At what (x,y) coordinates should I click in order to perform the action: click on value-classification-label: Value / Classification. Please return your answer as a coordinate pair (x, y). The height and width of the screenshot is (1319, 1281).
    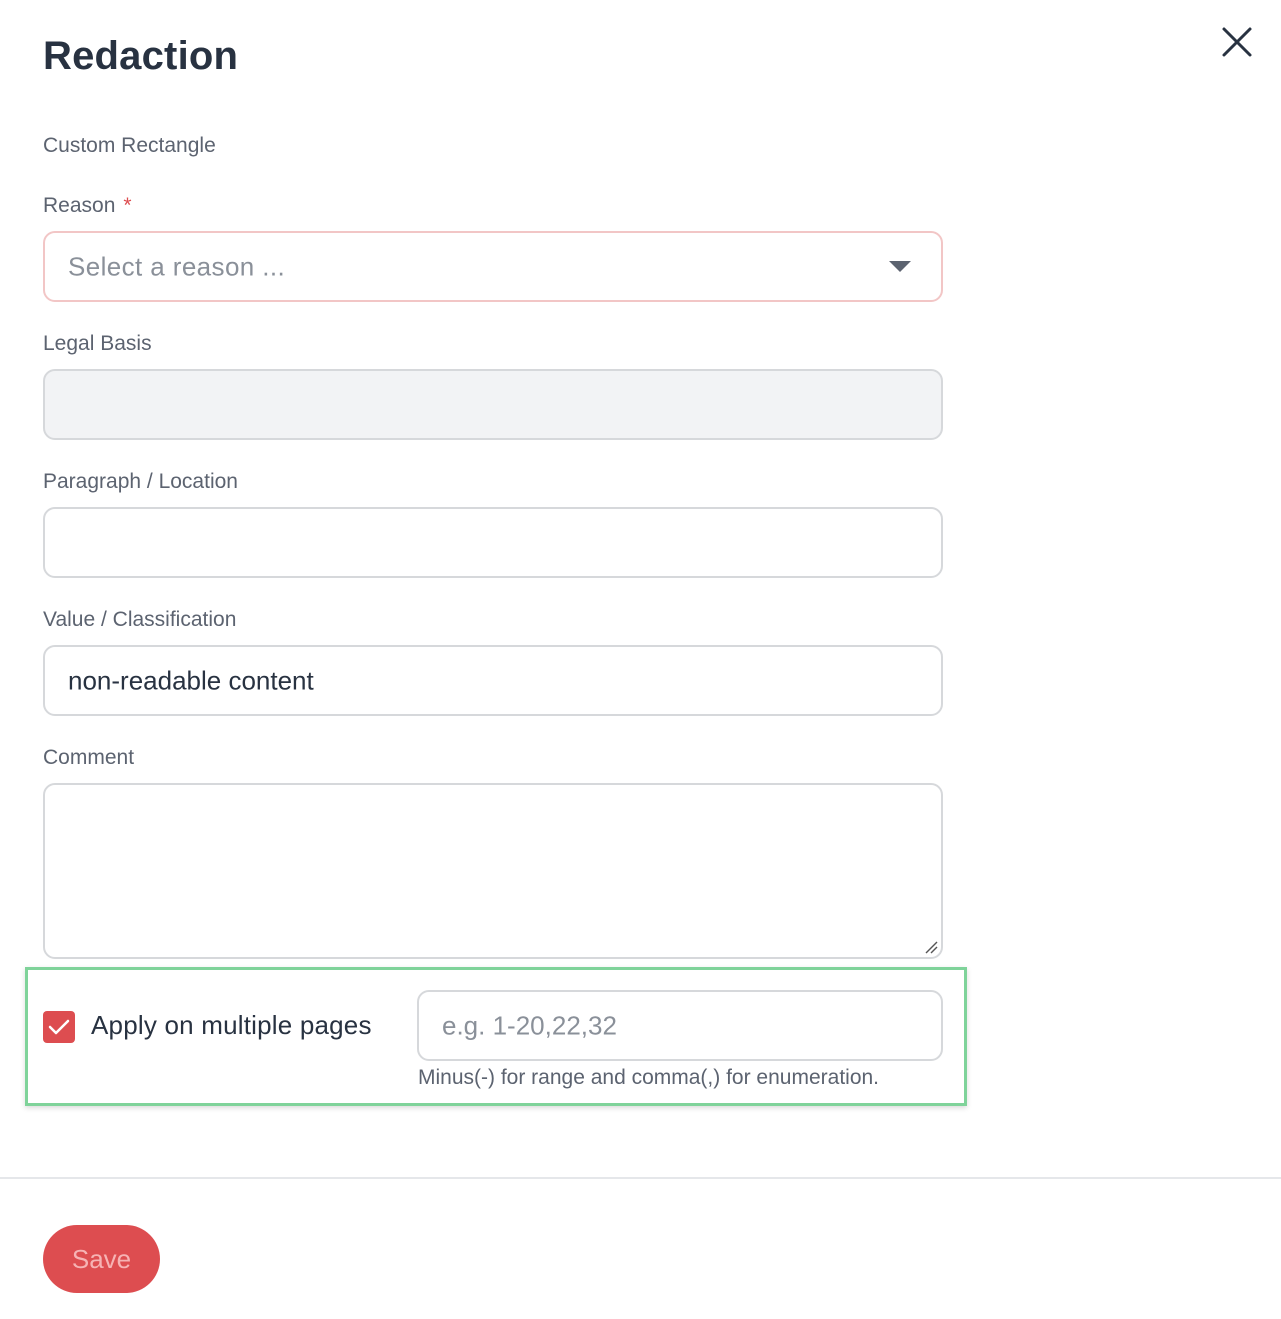
    Looking at the image, I should click on (140, 619).